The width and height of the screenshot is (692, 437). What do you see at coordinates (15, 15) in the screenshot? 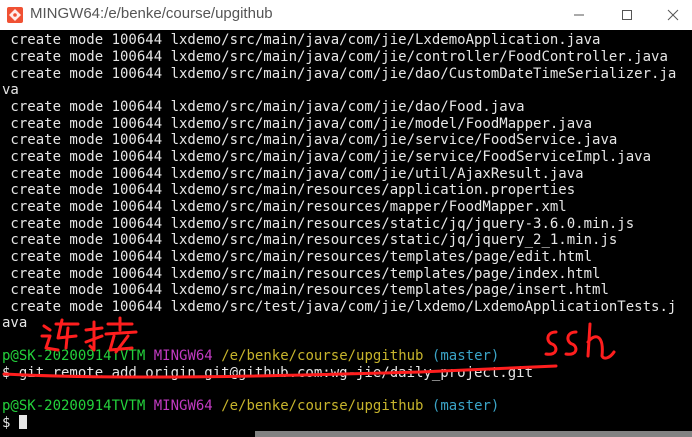
I see `git-bash-icon` at bounding box center [15, 15].